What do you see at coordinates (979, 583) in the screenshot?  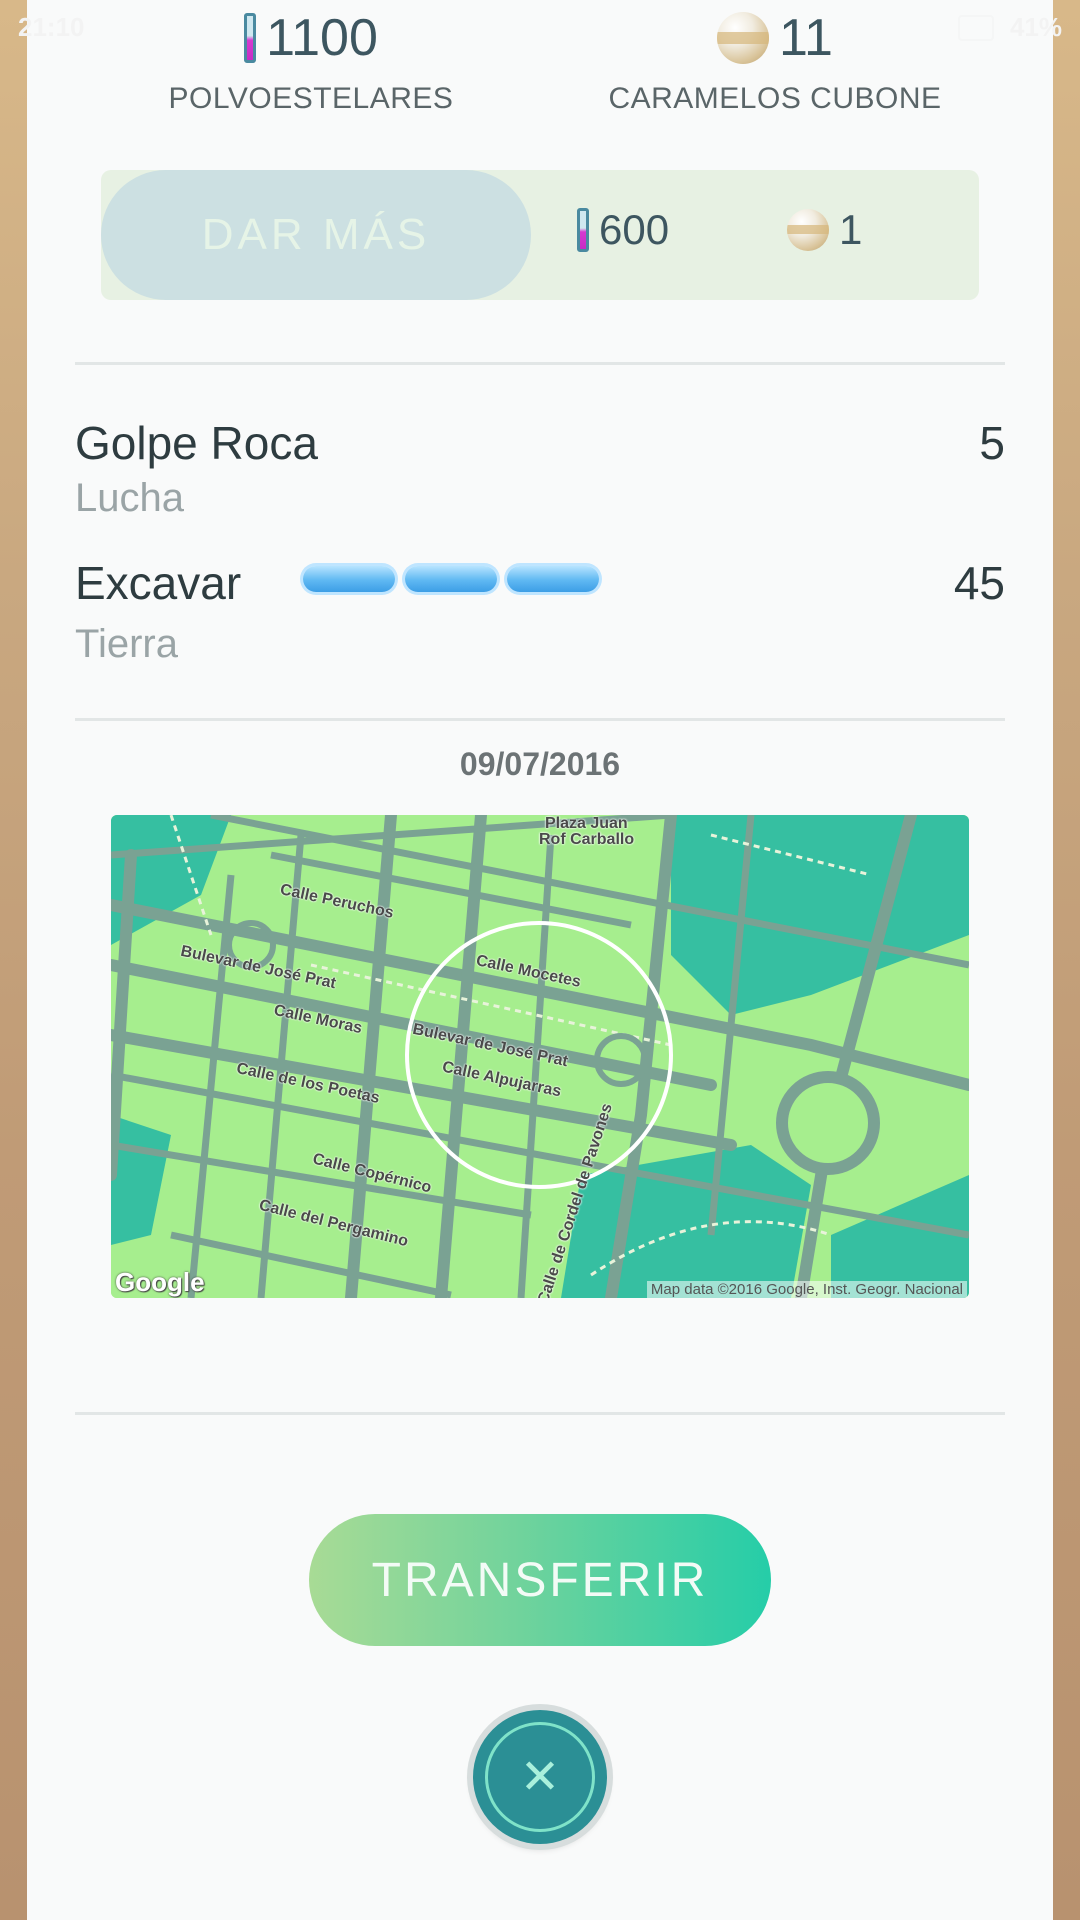 I see `charge-move-power: 45` at bounding box center [979, 583].